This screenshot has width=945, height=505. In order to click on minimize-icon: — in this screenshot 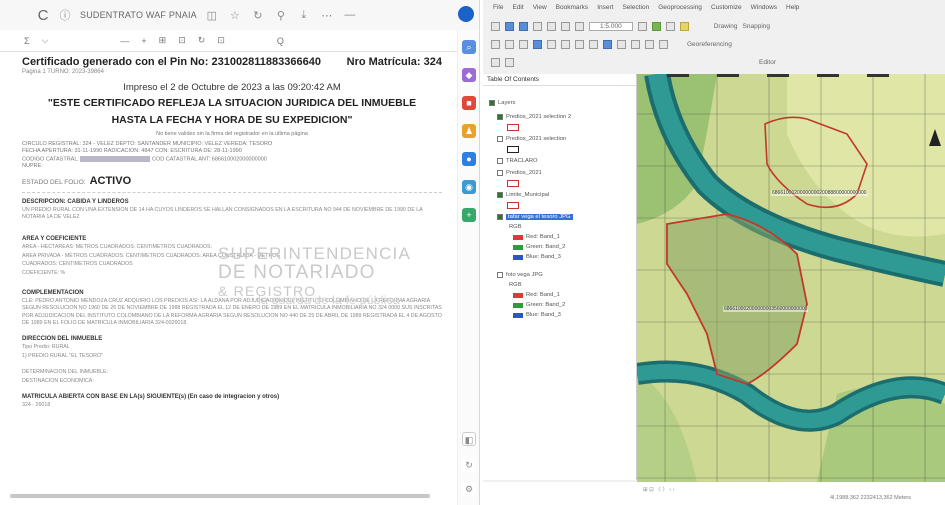, I will do `click(350, 15)`.